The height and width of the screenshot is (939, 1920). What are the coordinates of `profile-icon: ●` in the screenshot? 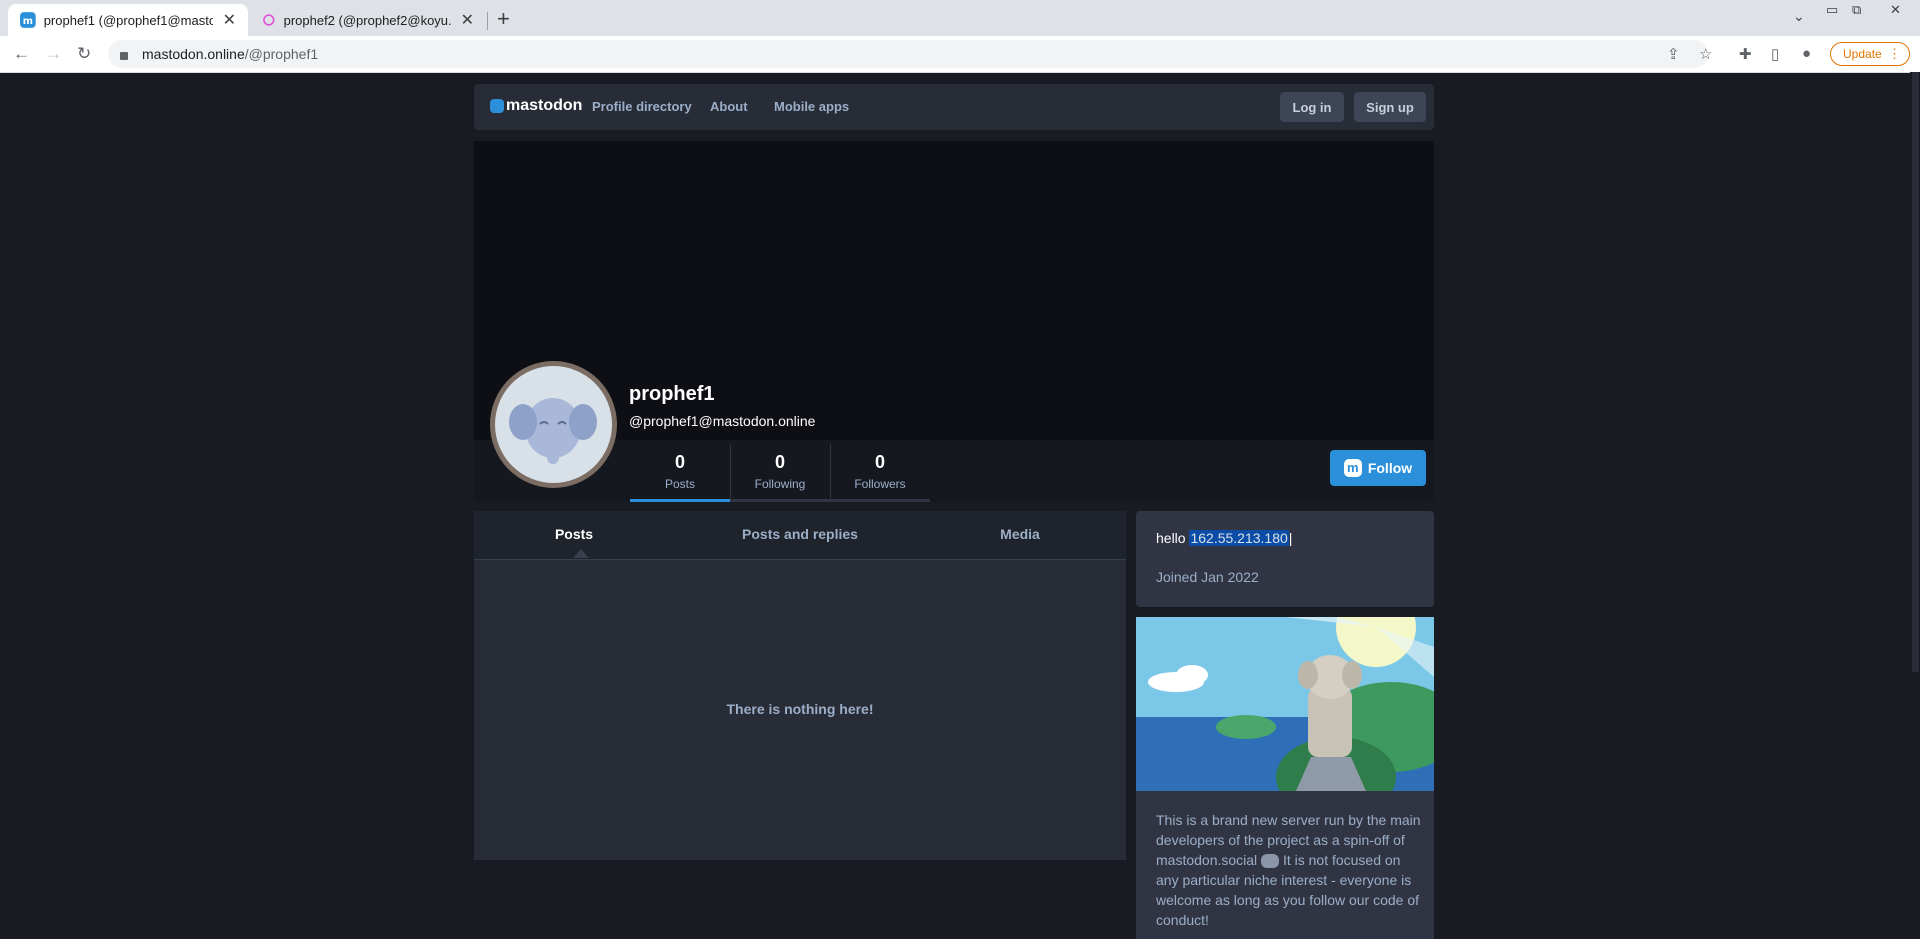 It's located at (1806, 53).